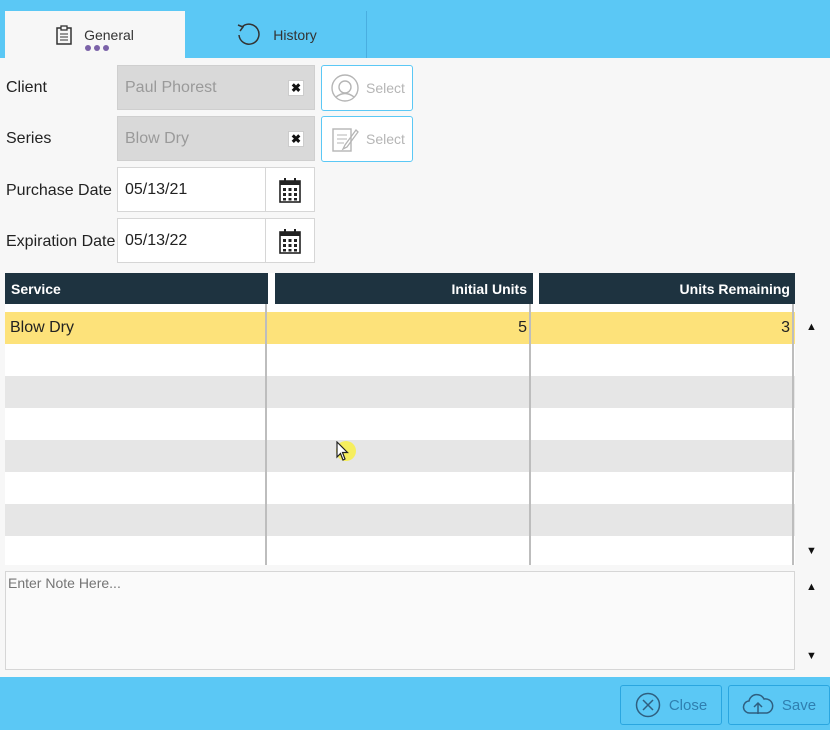 The height and width of the screenshot is (730, 830). I want to click on series-label: Series, so click(29, 138).